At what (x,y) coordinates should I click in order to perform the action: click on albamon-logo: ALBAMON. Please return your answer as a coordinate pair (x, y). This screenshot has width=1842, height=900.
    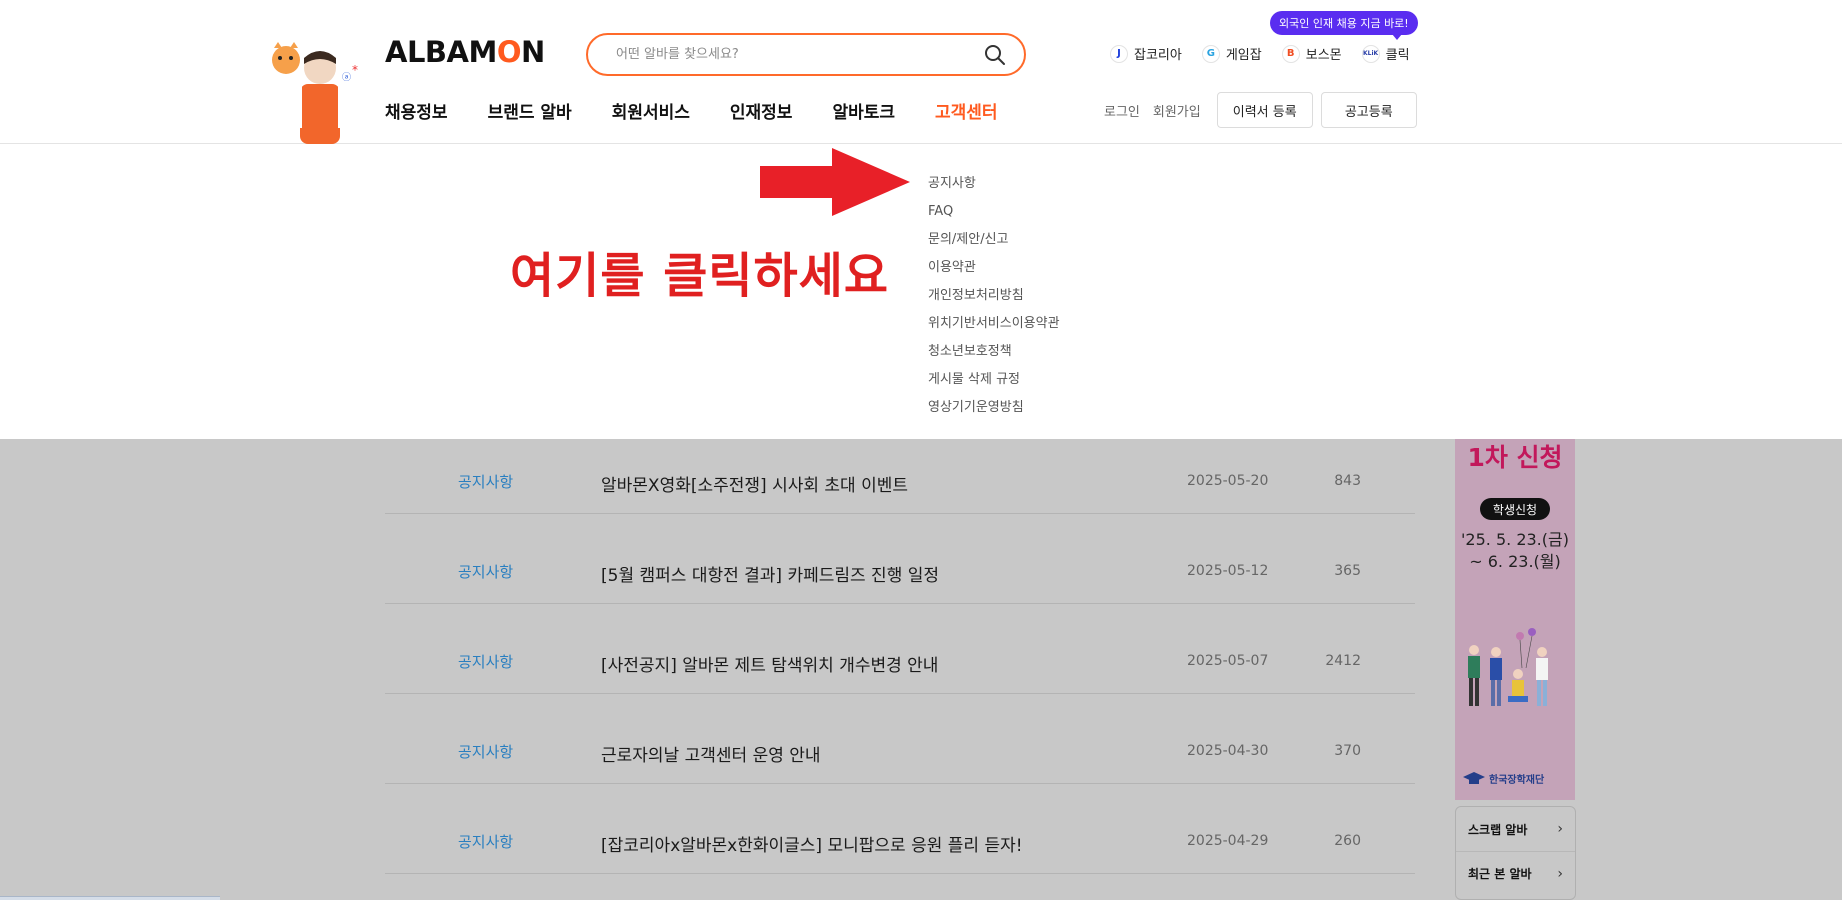
    Looking at the image, I should click on (465, 52).